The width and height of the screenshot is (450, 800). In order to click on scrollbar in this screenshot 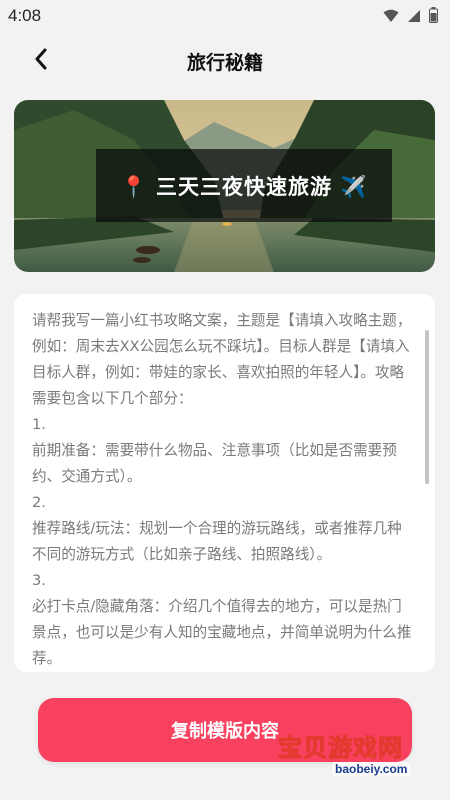, I will do `click(427, 407)`.